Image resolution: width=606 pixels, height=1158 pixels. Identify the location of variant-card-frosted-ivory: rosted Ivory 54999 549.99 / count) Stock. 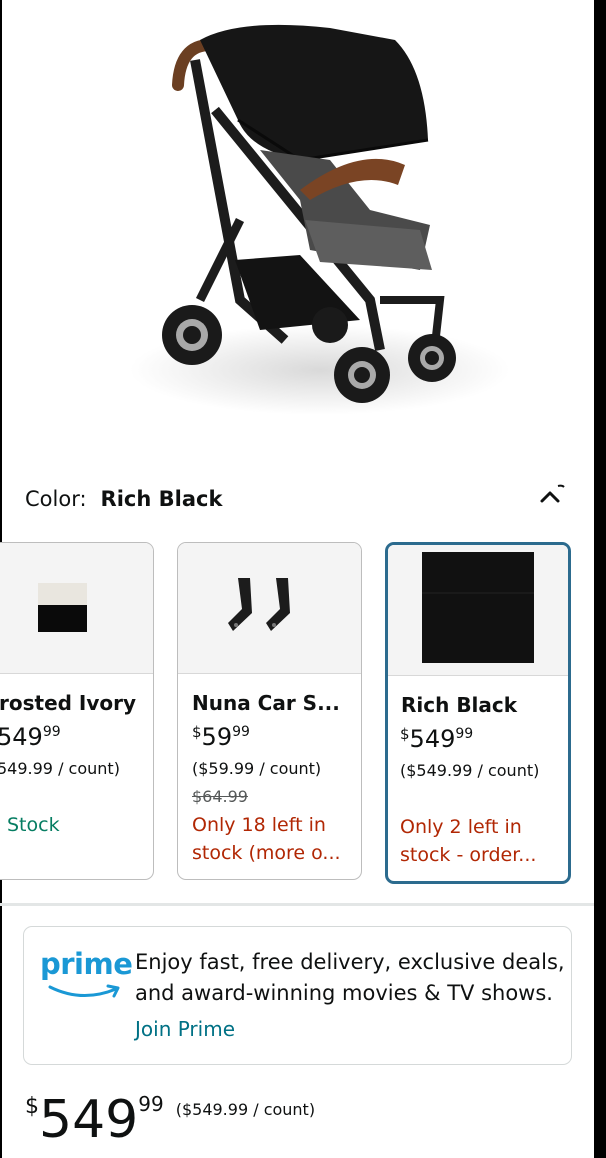
(77, 711).